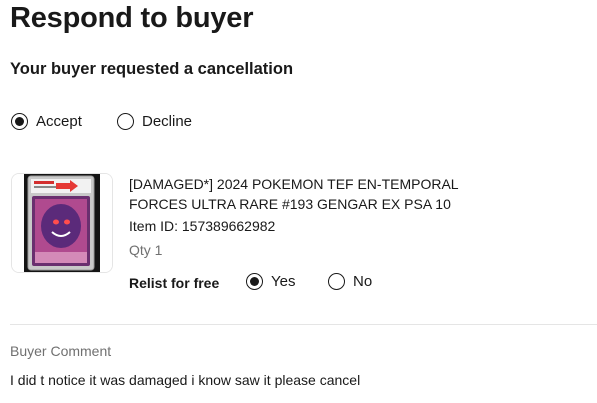  Describe the element at coordinates (61, 351) in the screenshot. I see `buyer-comment-heading: Buyer Comment` at that location.